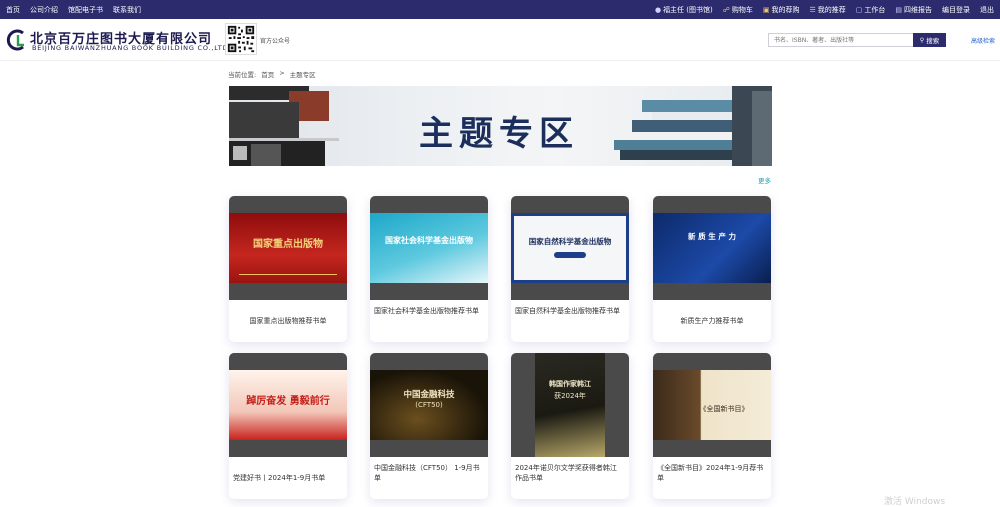  I want to click on banner-title: 主题专区, so click(499, 134).